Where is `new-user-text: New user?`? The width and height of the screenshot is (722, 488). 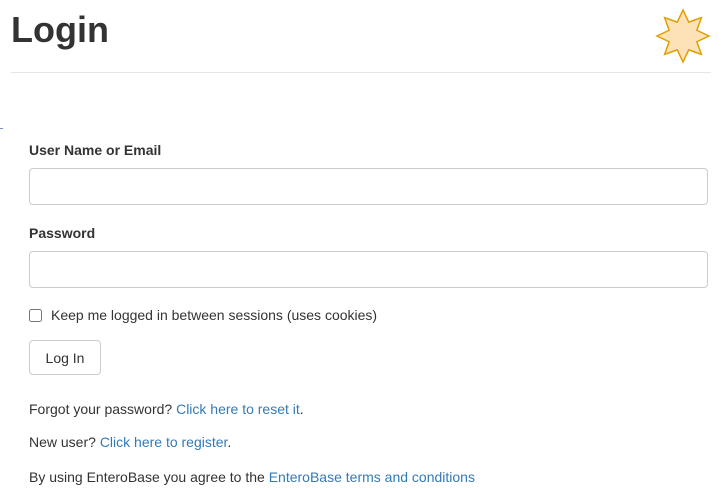
new-user-text: New user? is located at coordinates (64, 442).